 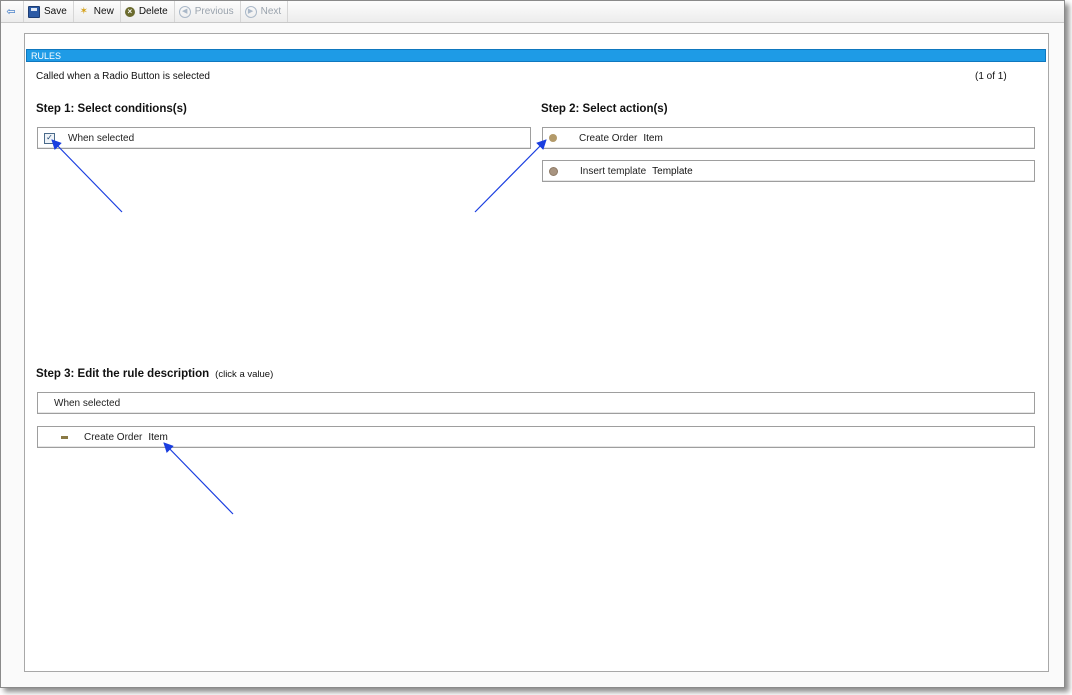 I want to click on description-condition-text: When selected, so click(x=87, y=403).